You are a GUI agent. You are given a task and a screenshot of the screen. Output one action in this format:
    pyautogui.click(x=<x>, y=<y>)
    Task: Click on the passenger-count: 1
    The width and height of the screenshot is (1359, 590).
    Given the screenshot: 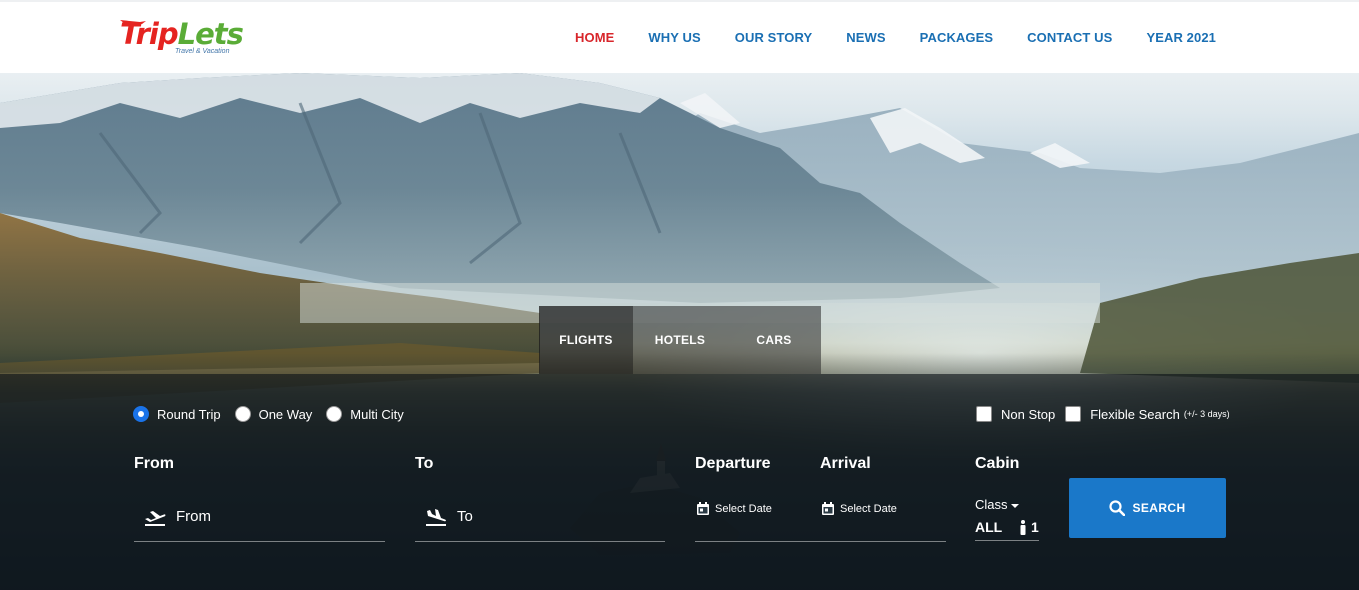 What is the action you would take?
    pyautogui.click(x=1035, y=527)
    